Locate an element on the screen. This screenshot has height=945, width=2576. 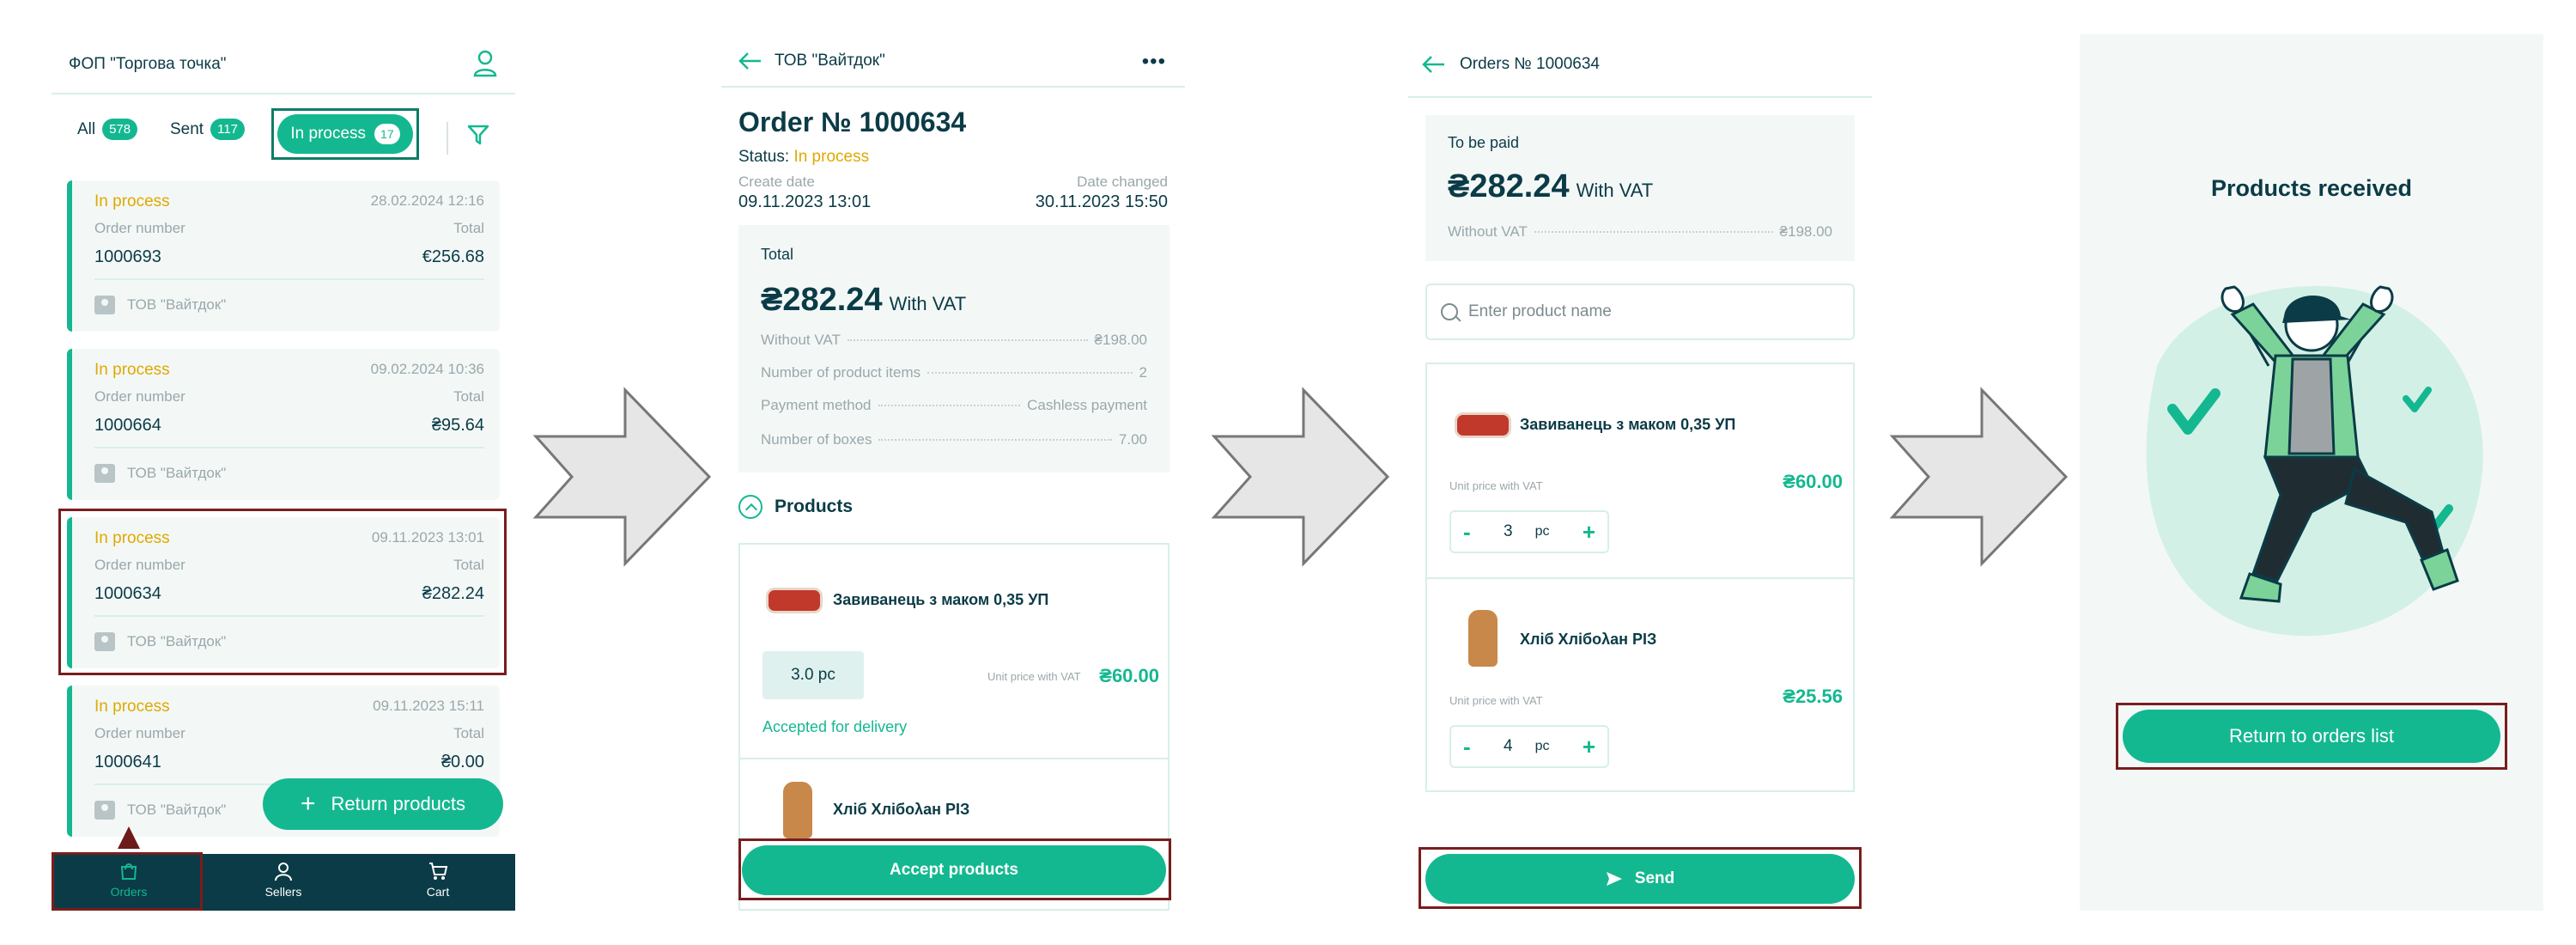
count-badge: 17 is located at coordinates (387, 134).